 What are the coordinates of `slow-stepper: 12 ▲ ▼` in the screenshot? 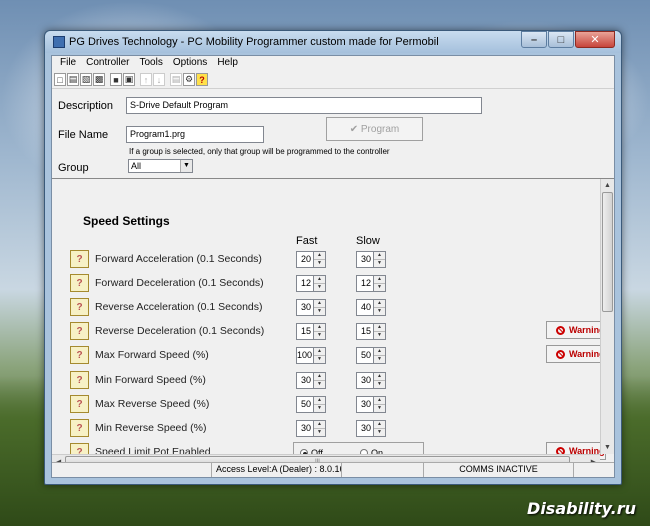 It's located at (371, 283).